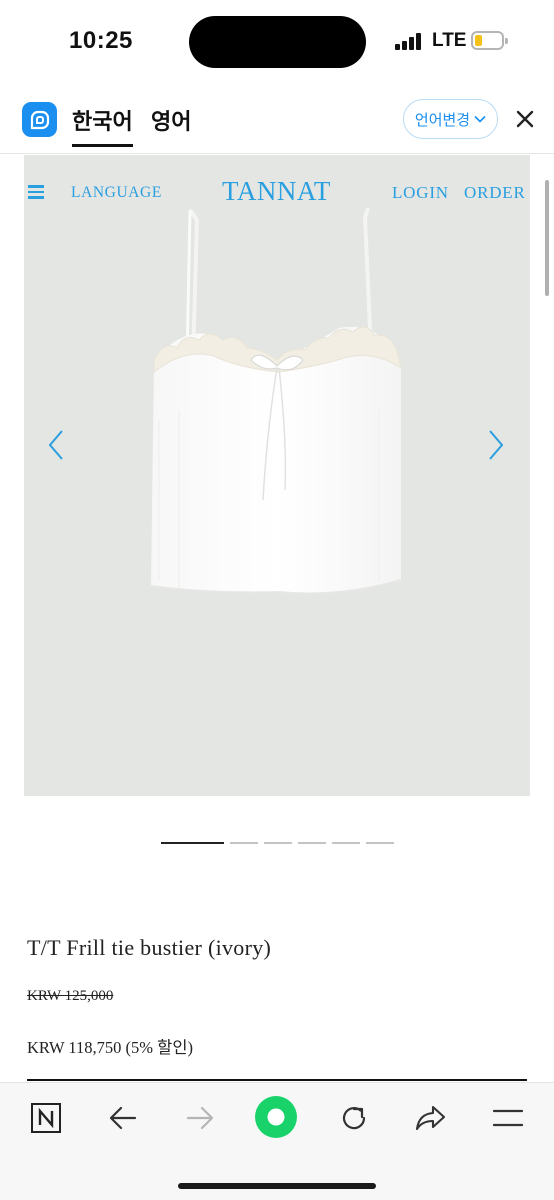  I want to click on dynamic-island, so click(277, 42).